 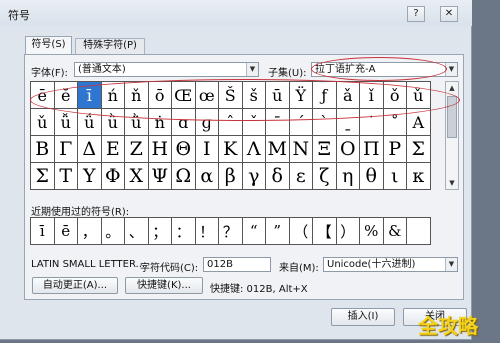 What do you see at coordinates (254, 231) in the screenshot?
I see `recent-symbol-cell: “` at bounding box center [254, 231].